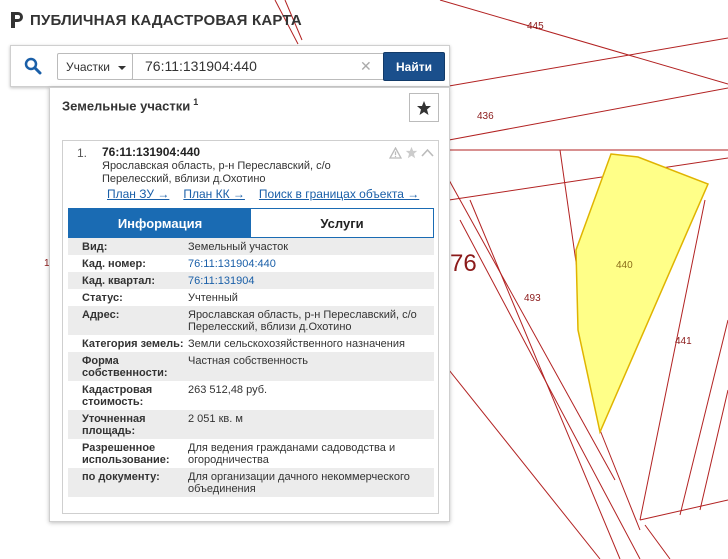 The height and width of the screenshot is (559, 728). What do you see at coordinates (88, 66) in the screenshot?
I see `search-type-value: Участки` at bounding box center [88, 66].